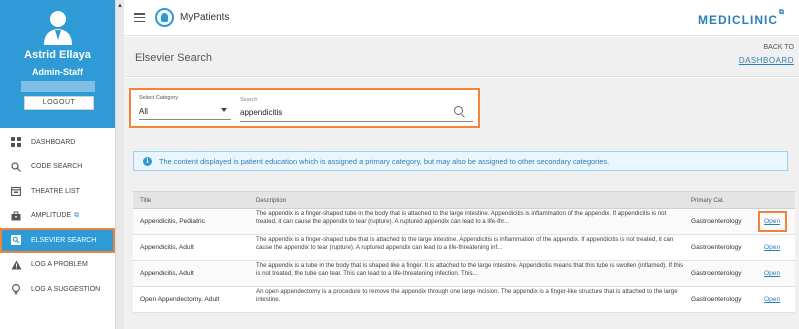 This screenshot has height=329, width=799. What do you see at coordinates (146, 201) in the screenshot?
I see `column-header-title: Title` at bounding box center [146, 201].